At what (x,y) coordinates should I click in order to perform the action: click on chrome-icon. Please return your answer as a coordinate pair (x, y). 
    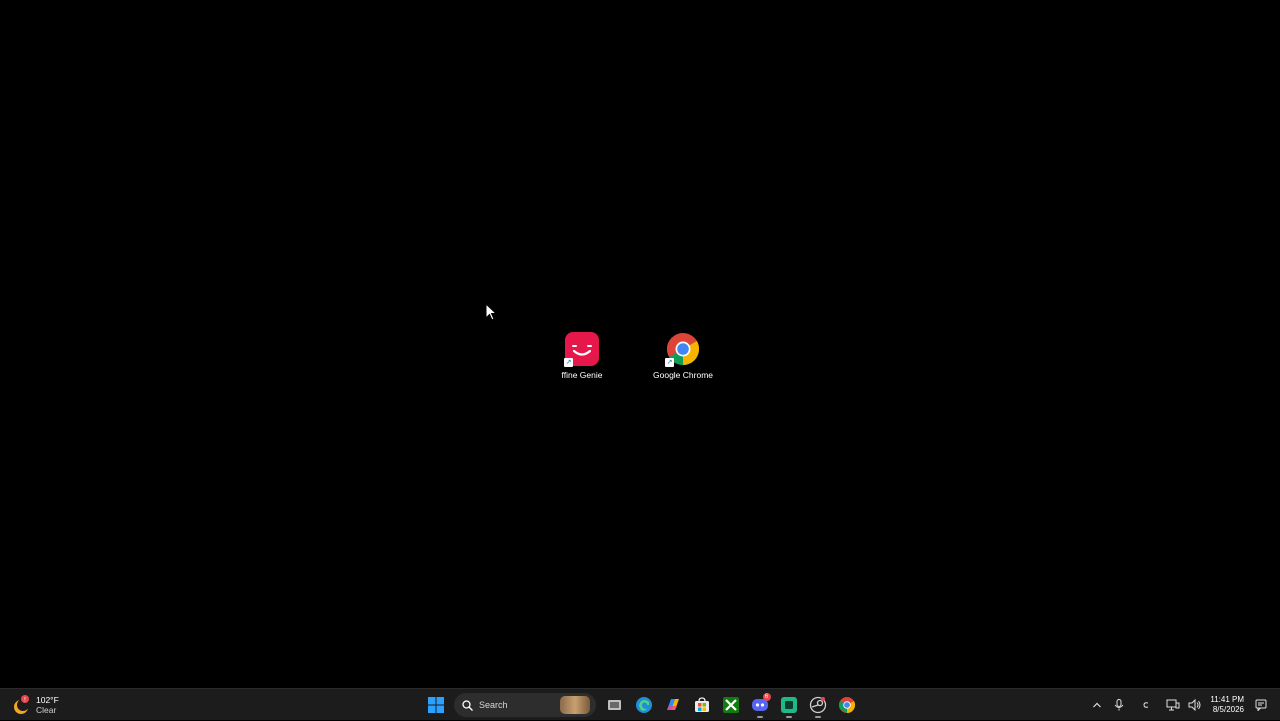
    Looking at the image, I should click on (846, 705).